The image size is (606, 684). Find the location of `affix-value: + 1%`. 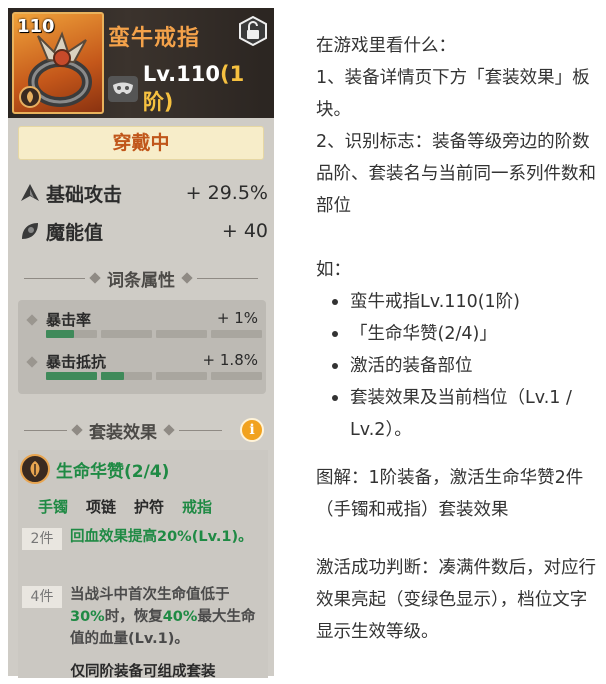

affix-value: + 1% is located at coordinates (237, 318).